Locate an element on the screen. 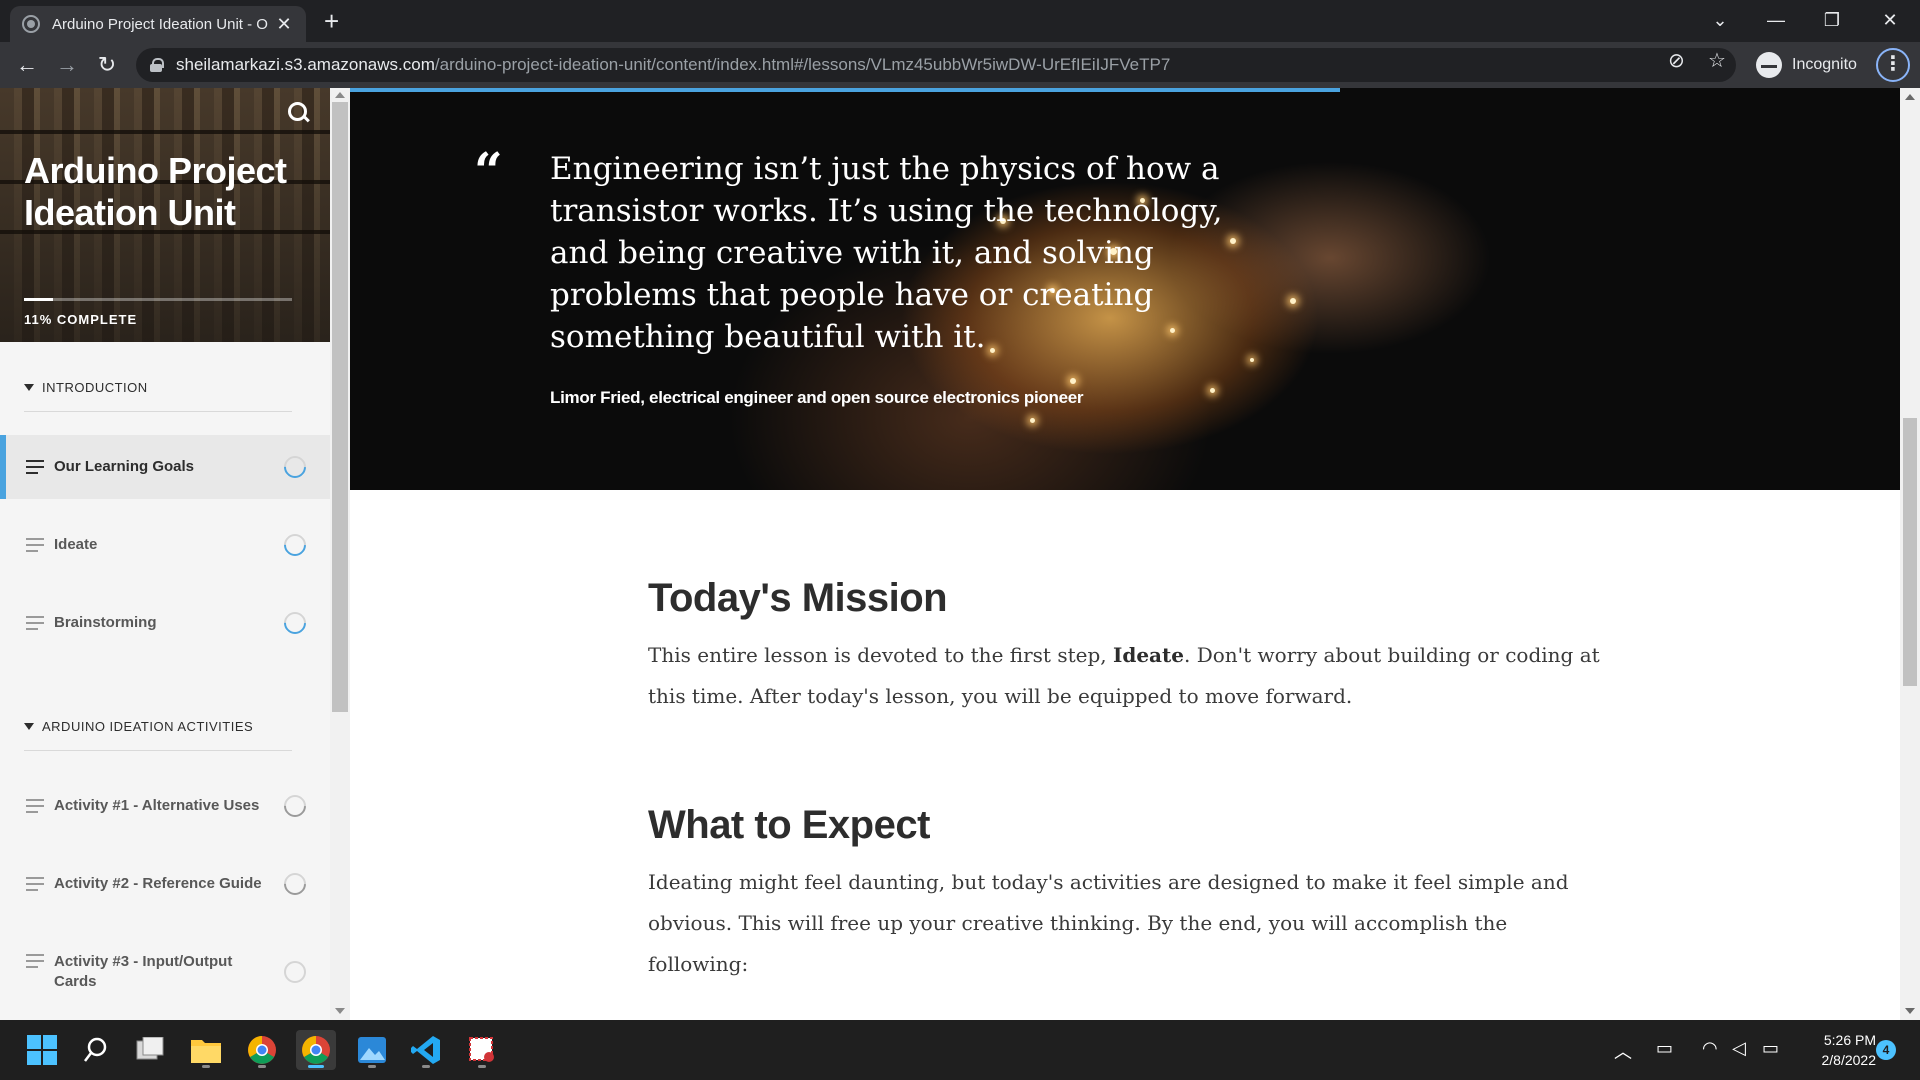  lesson-item-ideate: Ideate is located at coordinates (165, 545).